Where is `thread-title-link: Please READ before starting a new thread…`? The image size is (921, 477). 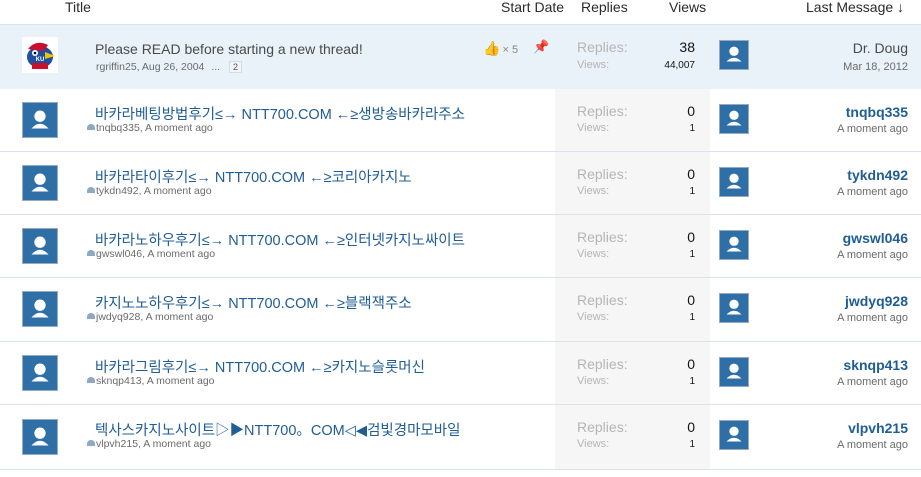 thread-title-link: Please READ before starting a new thread… is located at coordinates (229, 49).